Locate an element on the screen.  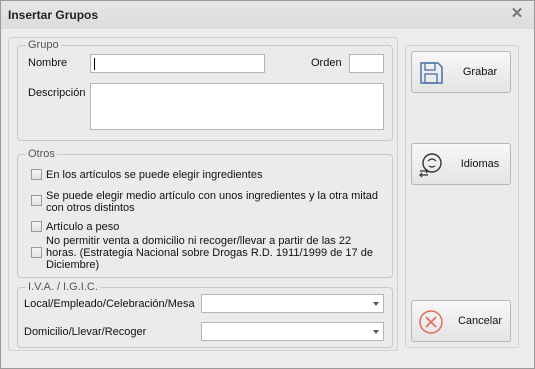
title-bar: Insertar Grupos ✕ is located at coordinates (267, 15).